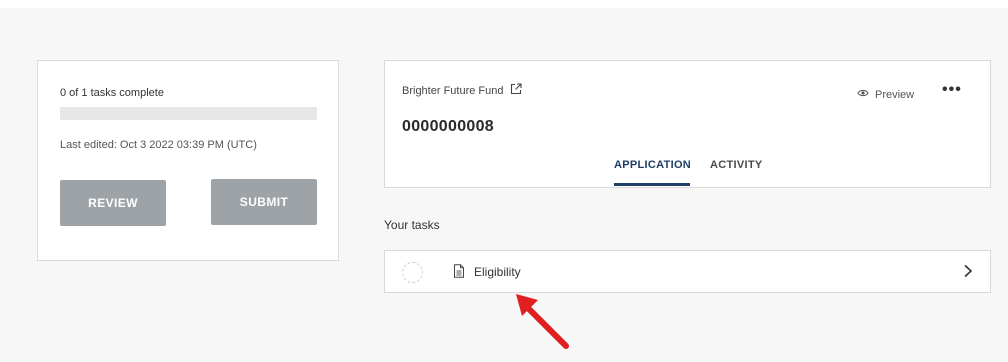  Describe the element at coordinates (112, 93) in the screenshot. I see `tasks-complete-text: 0 of 1 tasks complete` at that location.